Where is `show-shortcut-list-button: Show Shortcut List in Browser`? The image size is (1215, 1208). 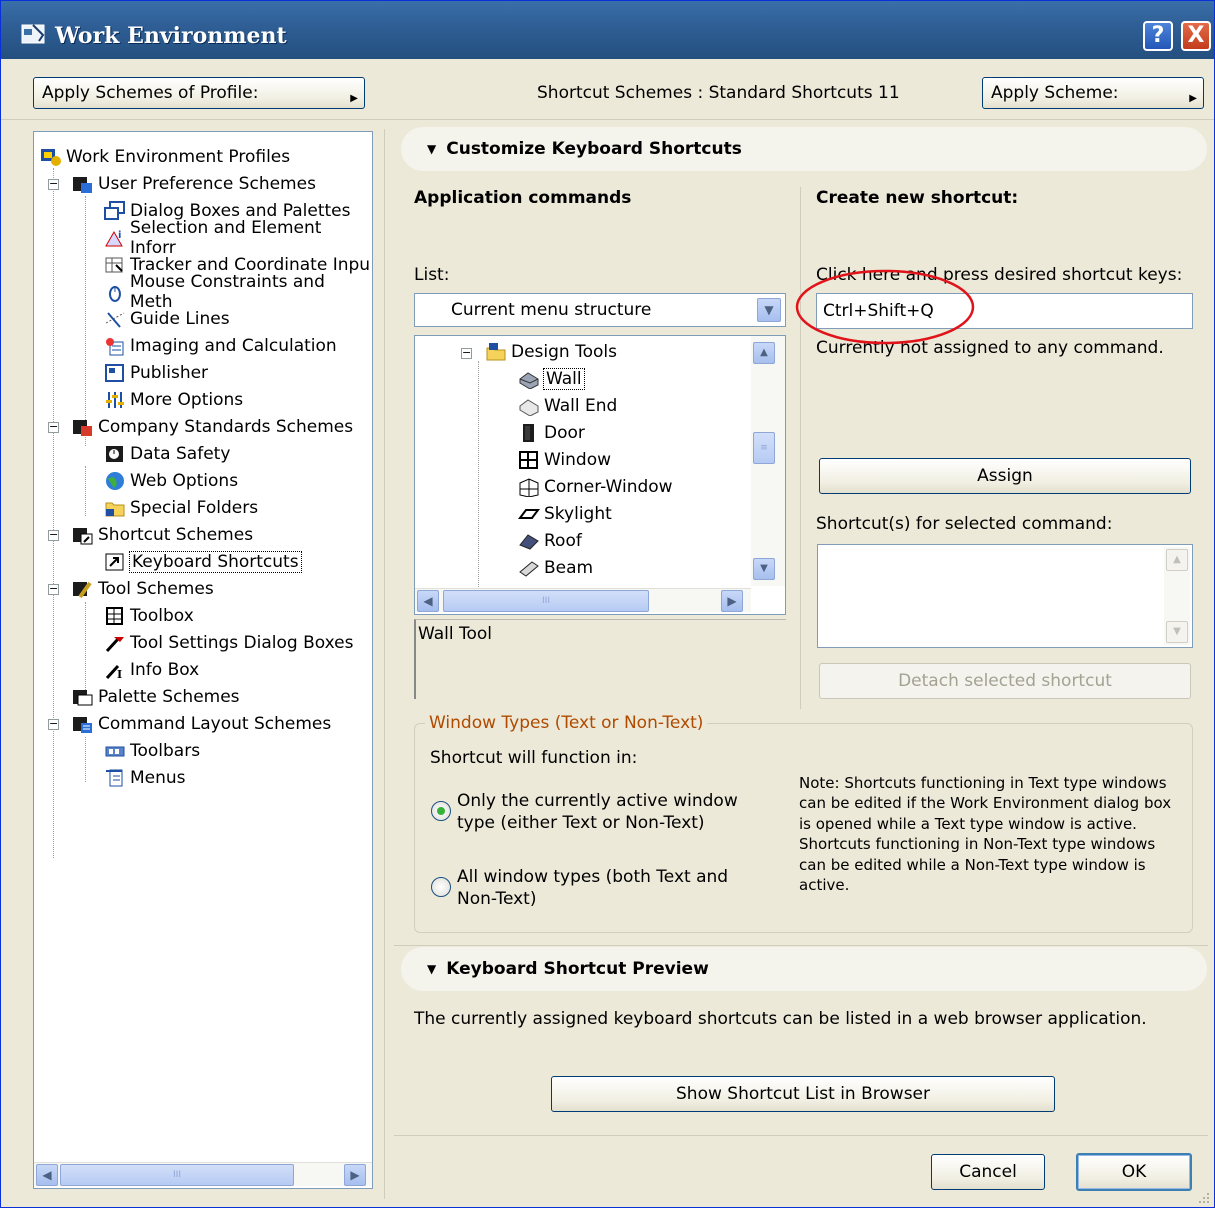
show-shortcut-list-button: Show Shortcut List in Browser is located at coordinates (803, 1094).